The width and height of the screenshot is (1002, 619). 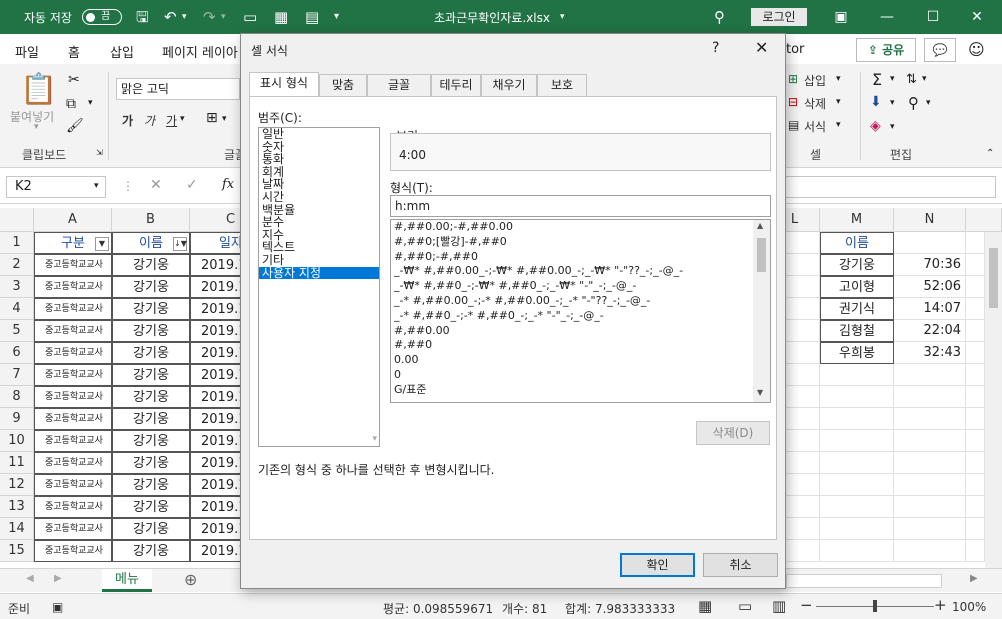 What do you see at coordinates (170, 17) in the screenshot?
I see `undo-icon: ↶` at bounding box center [170, 17].